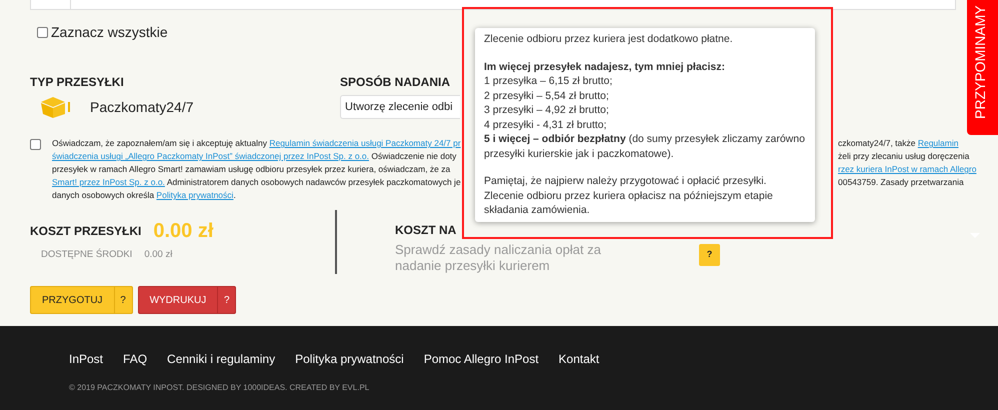 The height and width of the screenshot is (410, 998). What do you see at coordinates (251, 169) in the screenshot?
I see `consent-text: przesyłek w ramach Allegro Smart! zamawiam usługę odbioru przesyłek przez kuriera, oświadczam, że za` at bounding box center [251, 169].